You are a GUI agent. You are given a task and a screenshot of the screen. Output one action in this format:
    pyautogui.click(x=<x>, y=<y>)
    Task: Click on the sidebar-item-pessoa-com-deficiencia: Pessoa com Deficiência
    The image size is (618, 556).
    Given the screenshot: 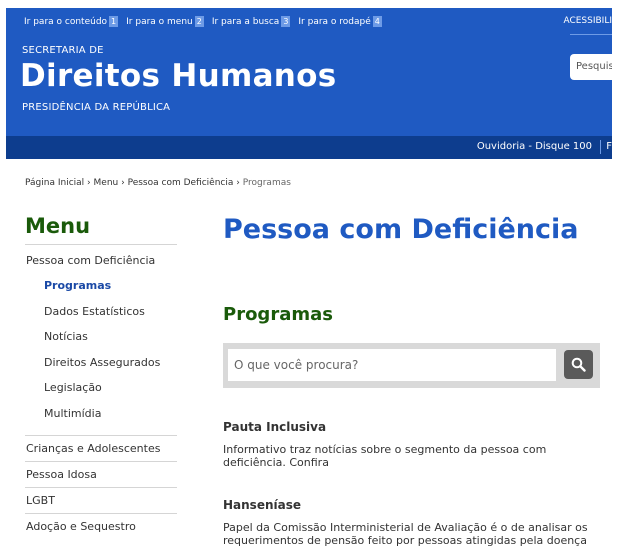 What is the action you would take?
    pyautogui.click(x=101, y=259)
    